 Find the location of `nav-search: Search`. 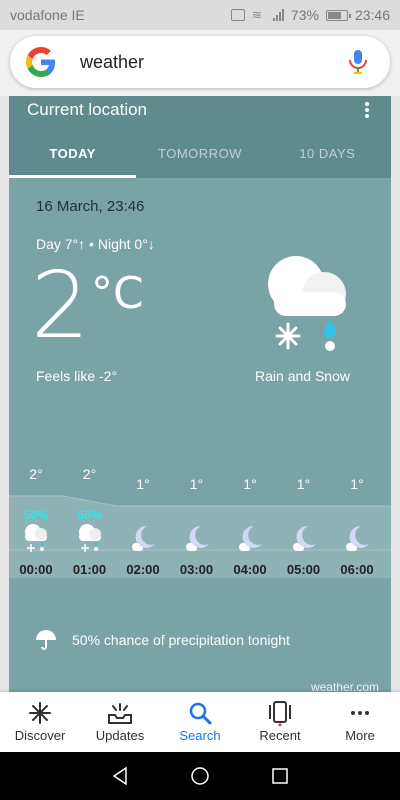

nav-search: Search is located at coordinates (200, 722).